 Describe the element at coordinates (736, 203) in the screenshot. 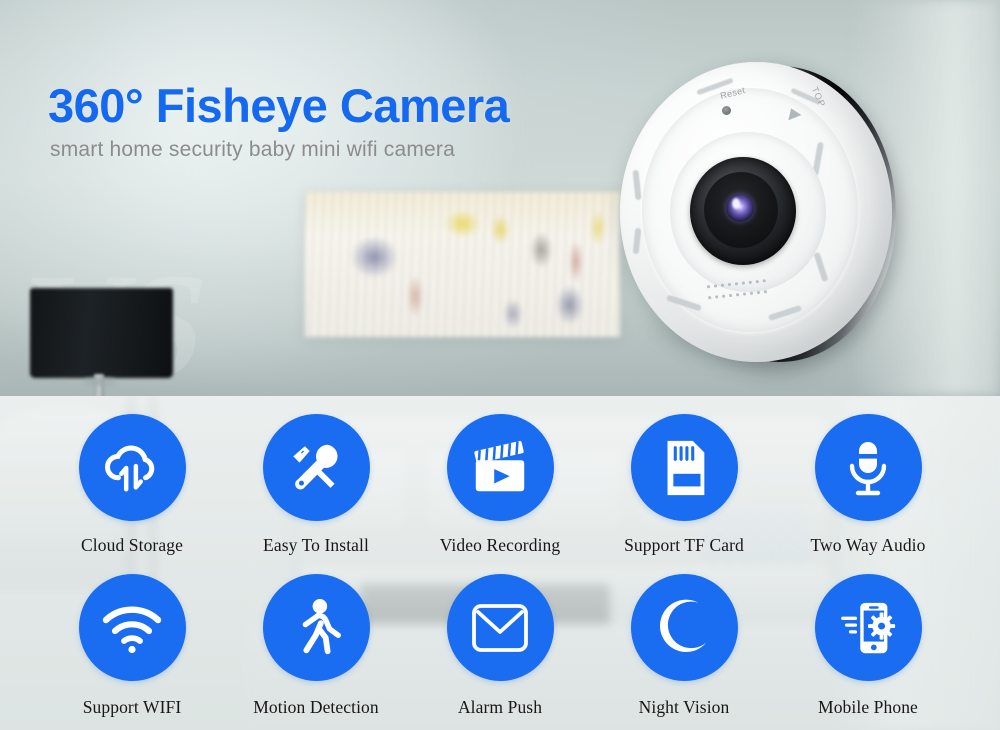

I see `camera-lens-highlight` at that location.